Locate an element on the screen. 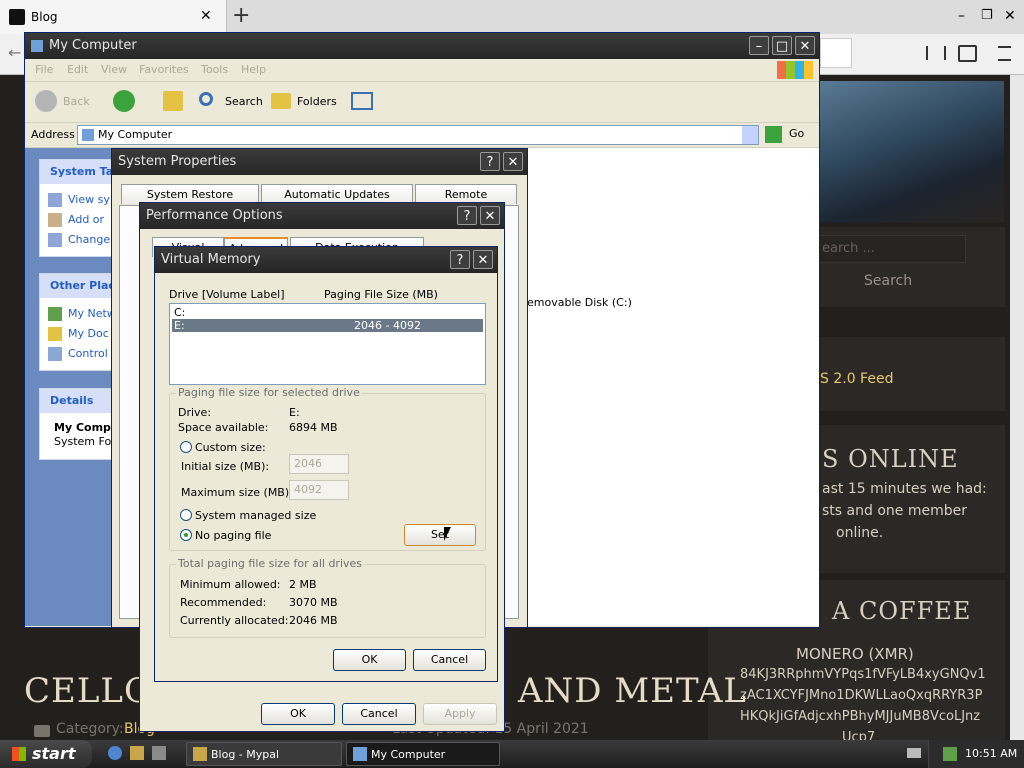 This screenshot has height=768, width=1024. size-column-header: Paging File Size (MB) is located at coordinates (381, 294).